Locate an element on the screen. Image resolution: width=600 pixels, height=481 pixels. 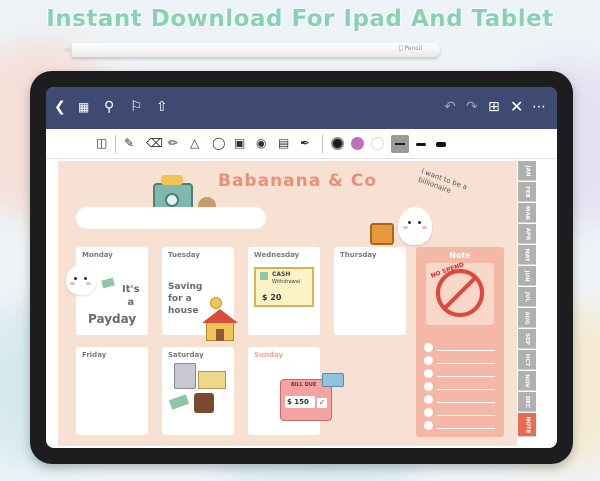
pen-thin-button is located at coordinates (400, 144).